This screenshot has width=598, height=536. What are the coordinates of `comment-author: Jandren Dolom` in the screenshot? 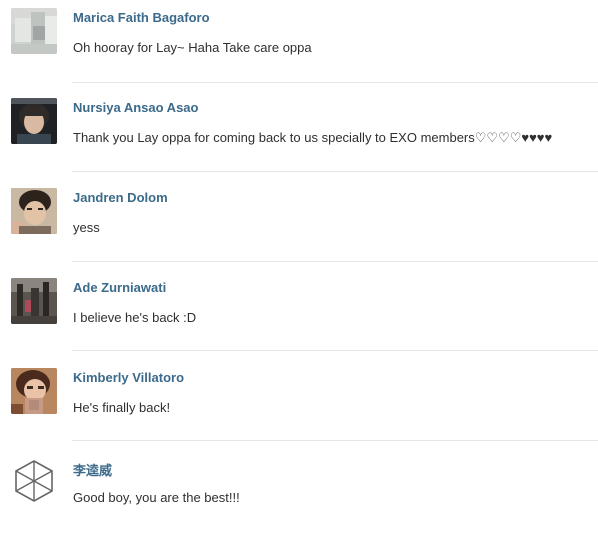 It's located at (120, 197).